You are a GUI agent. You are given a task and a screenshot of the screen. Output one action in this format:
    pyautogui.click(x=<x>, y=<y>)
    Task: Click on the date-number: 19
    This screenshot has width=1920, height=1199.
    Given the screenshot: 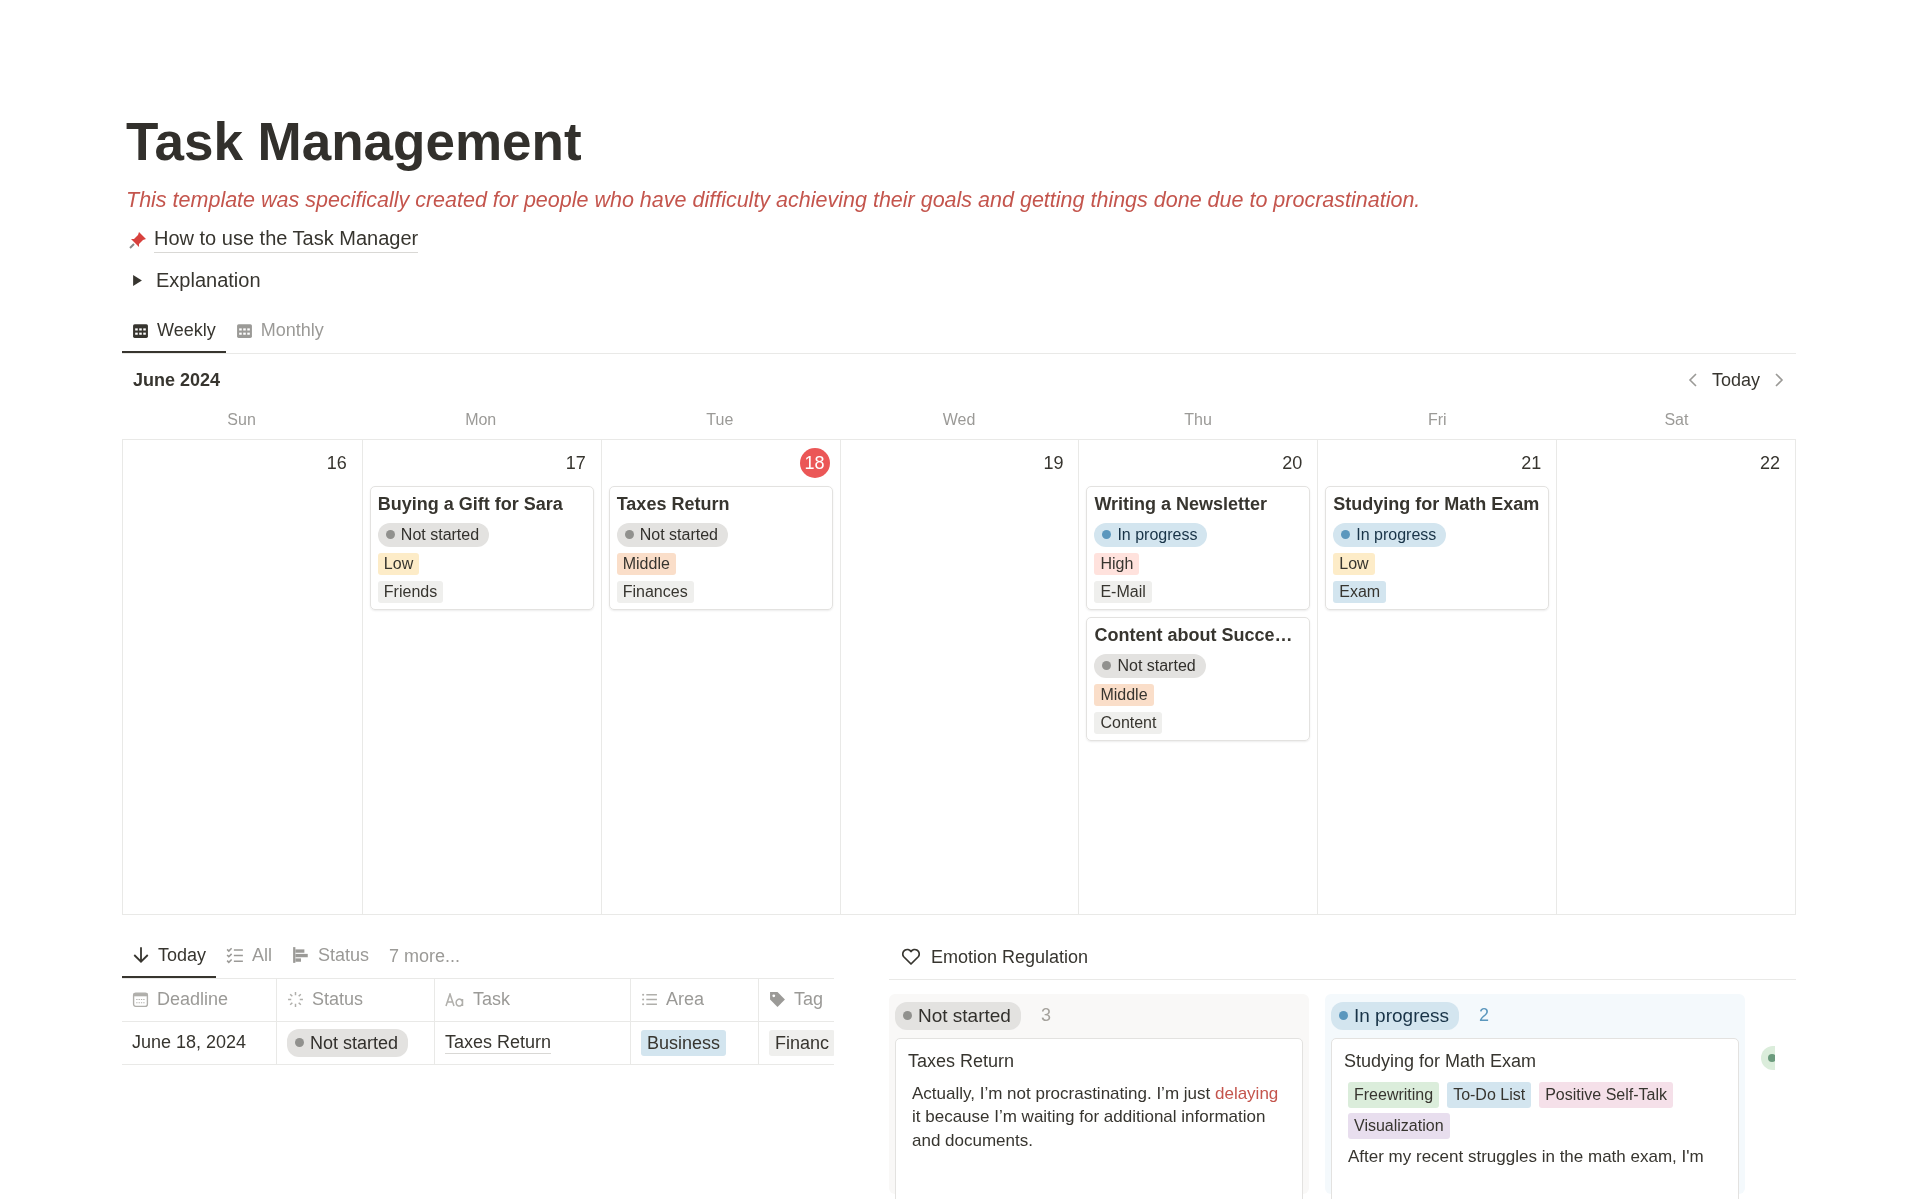 What is the action you would take?
    pyautogui.click(x=1053, y=463)
    